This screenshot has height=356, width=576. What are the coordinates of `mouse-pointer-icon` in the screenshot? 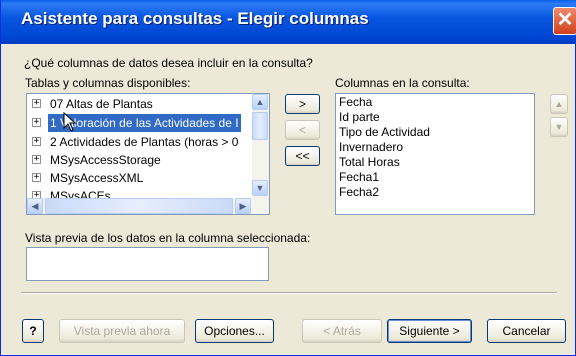 It's located at (70, 122).